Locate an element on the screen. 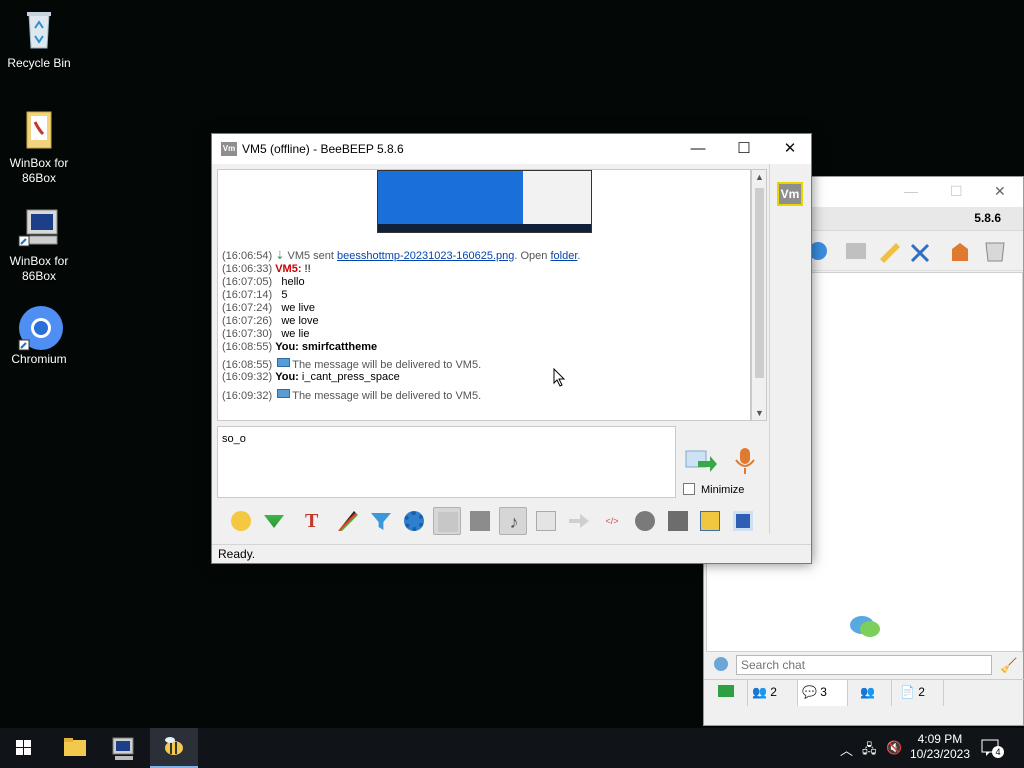  notes-button is located at coordinates (710, 521).